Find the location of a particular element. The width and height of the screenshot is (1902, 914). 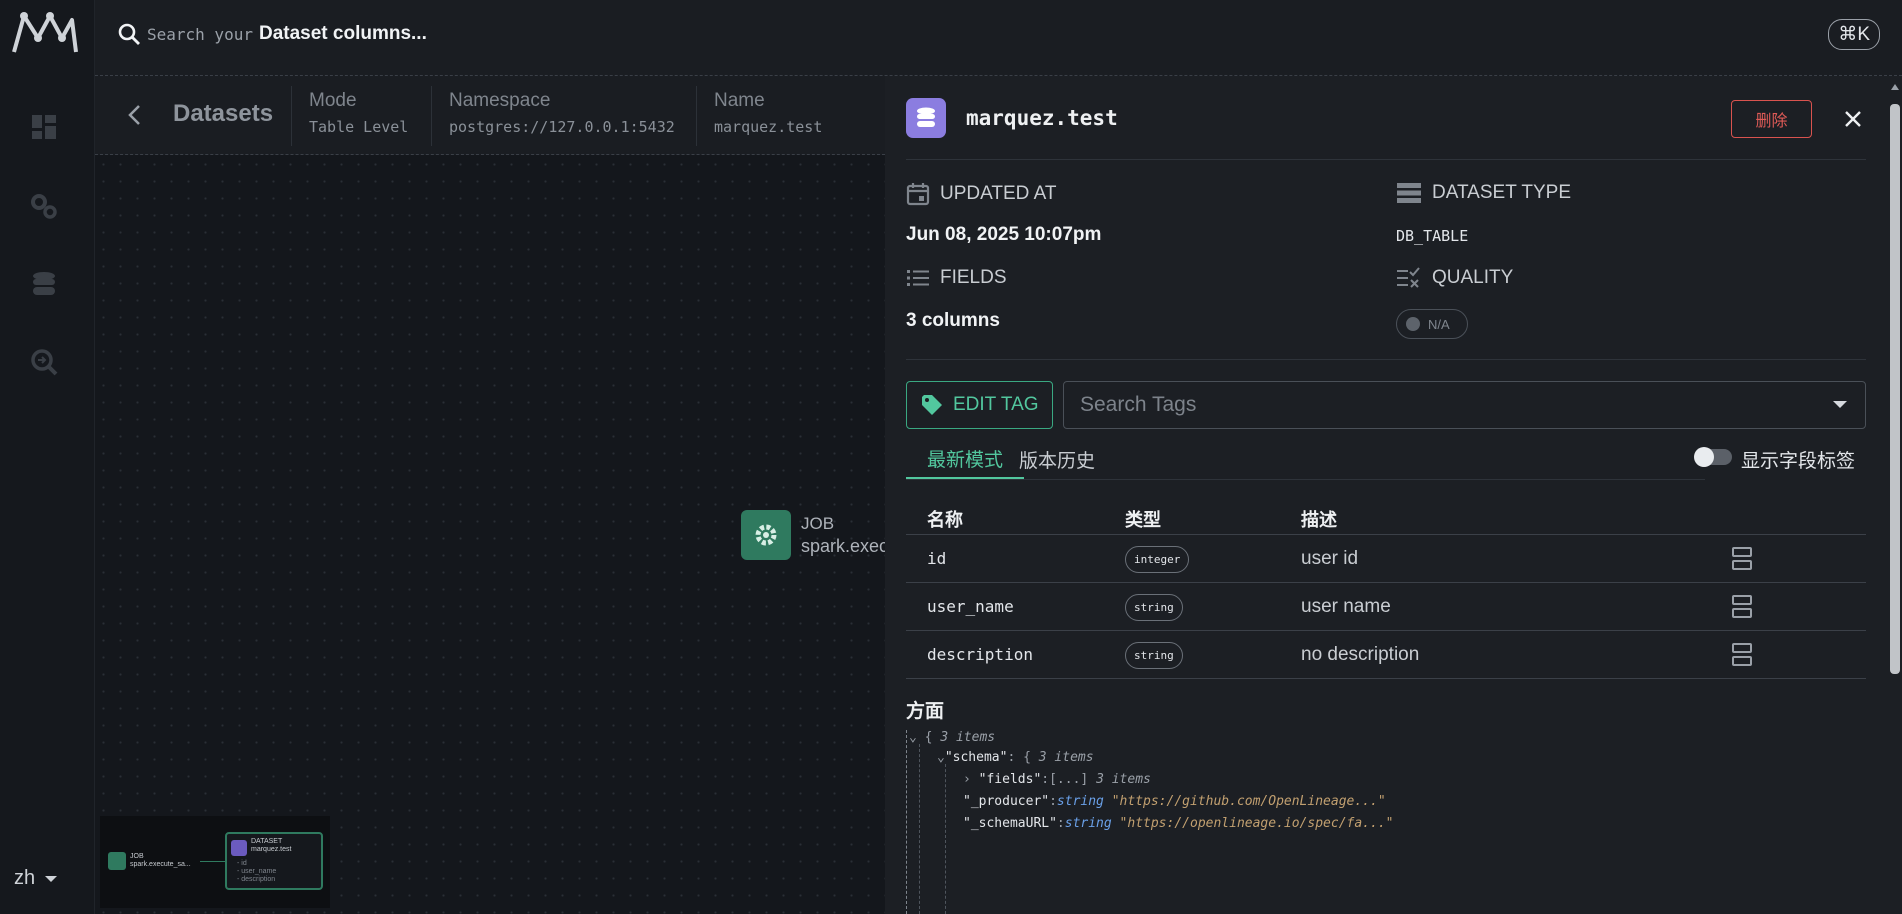

minimap-field: - id is located at coordinates (242, 863).